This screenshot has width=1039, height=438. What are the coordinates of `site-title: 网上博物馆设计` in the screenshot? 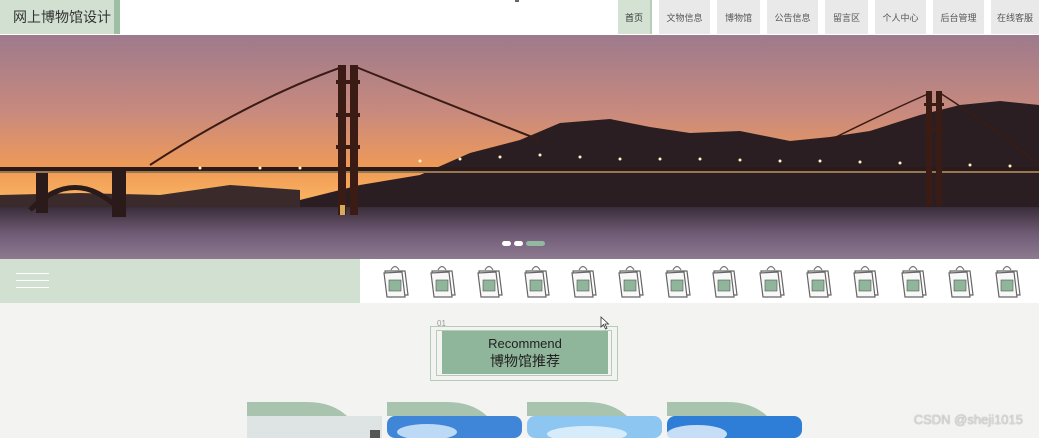 It's located at (62, 17).